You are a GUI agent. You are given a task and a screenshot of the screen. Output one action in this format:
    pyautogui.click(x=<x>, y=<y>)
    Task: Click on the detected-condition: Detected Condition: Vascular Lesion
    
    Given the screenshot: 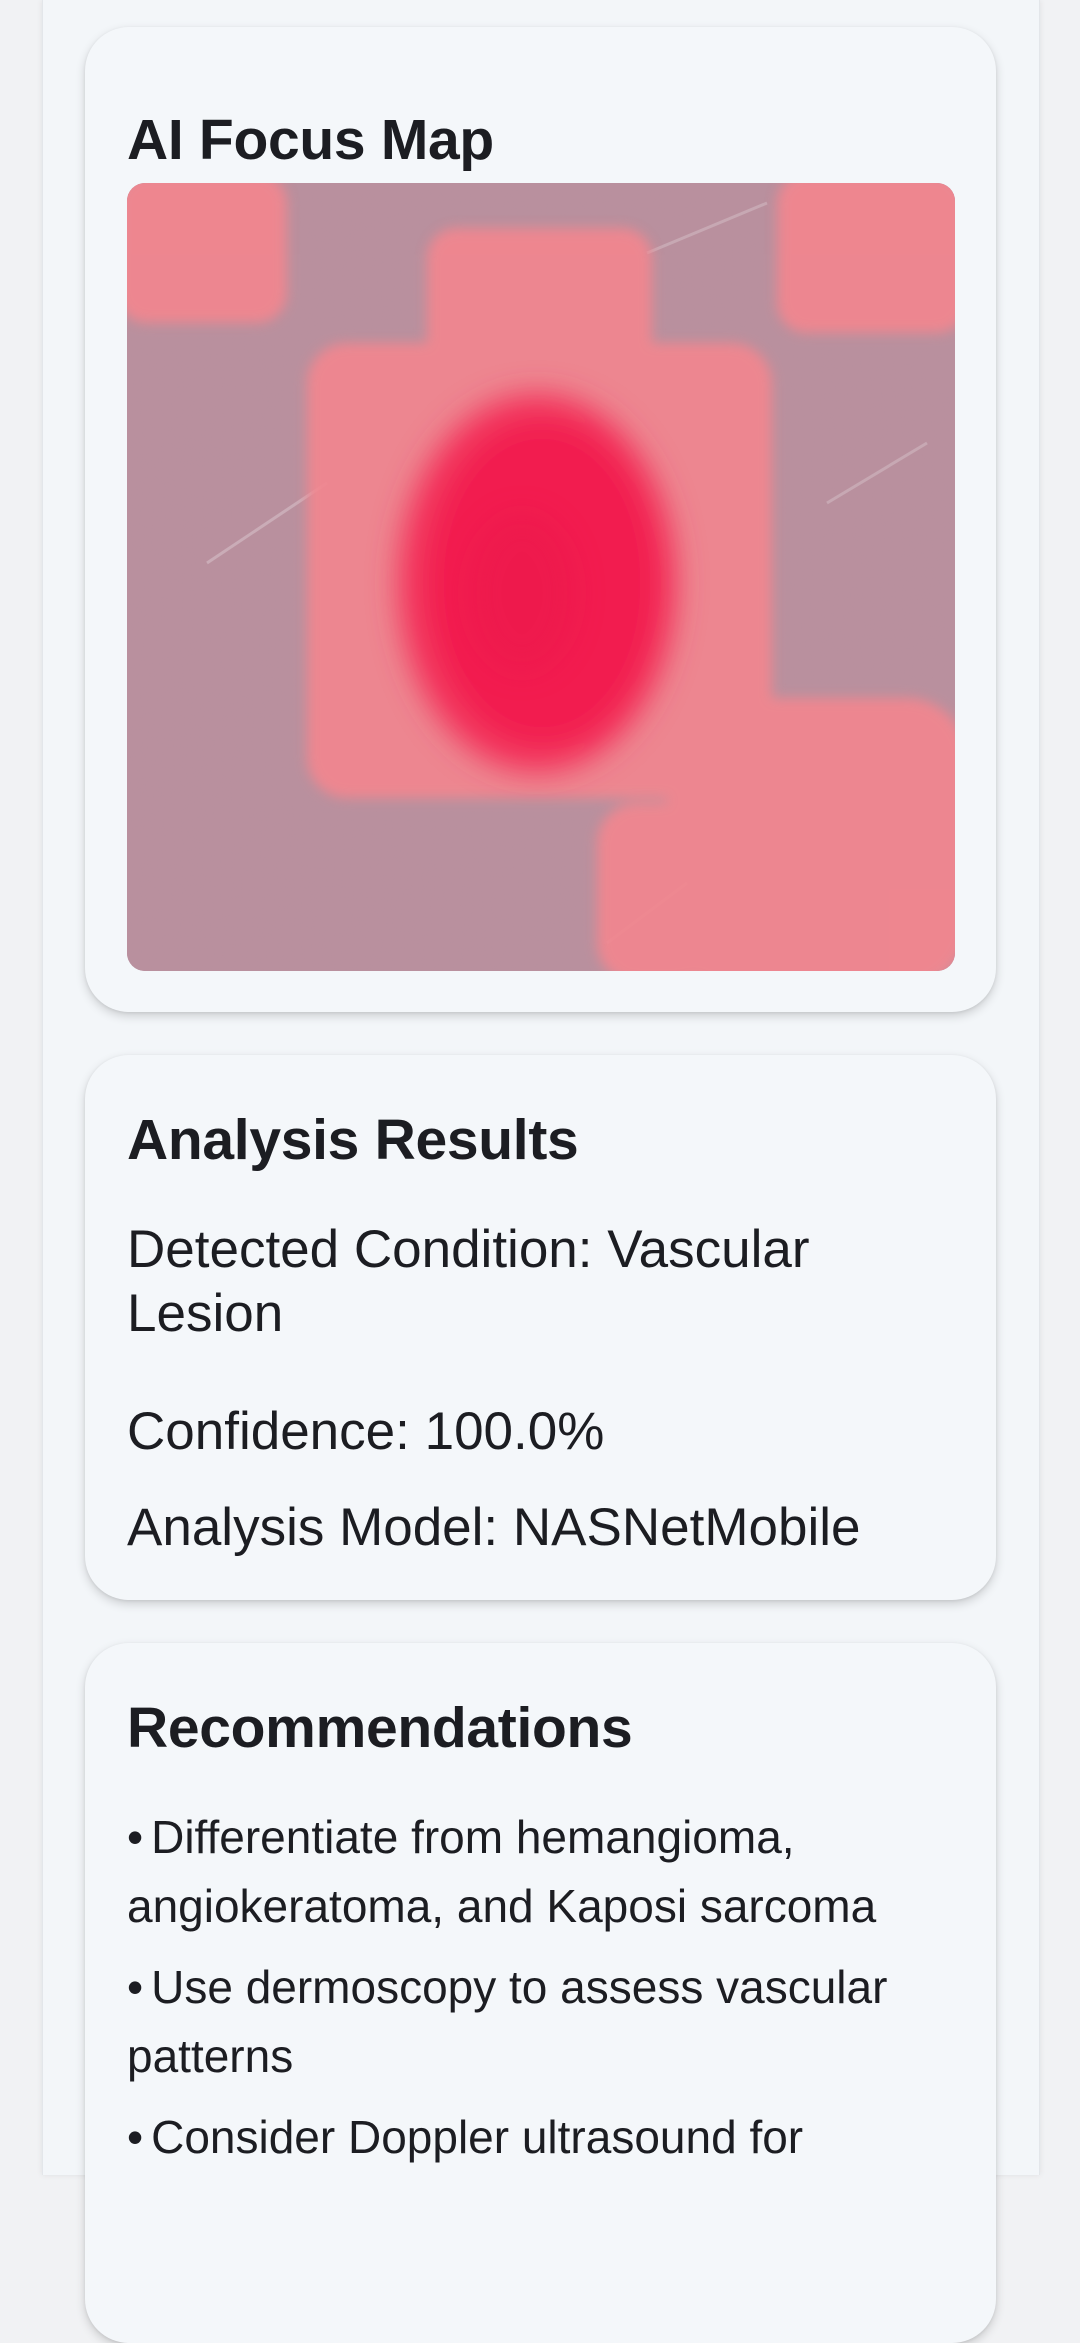 What is the action you would take?
    pyautogui.click(x=540, y=1282)
    